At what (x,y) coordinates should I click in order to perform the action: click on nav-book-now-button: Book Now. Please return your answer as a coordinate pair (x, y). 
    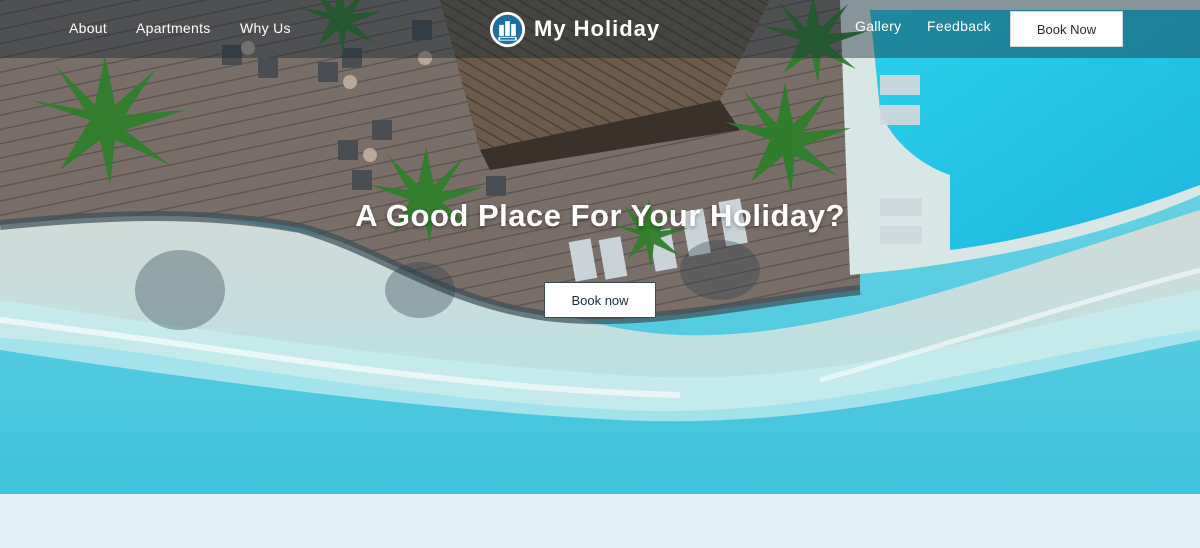
    Looking at the image, I should click on (1066, 29).